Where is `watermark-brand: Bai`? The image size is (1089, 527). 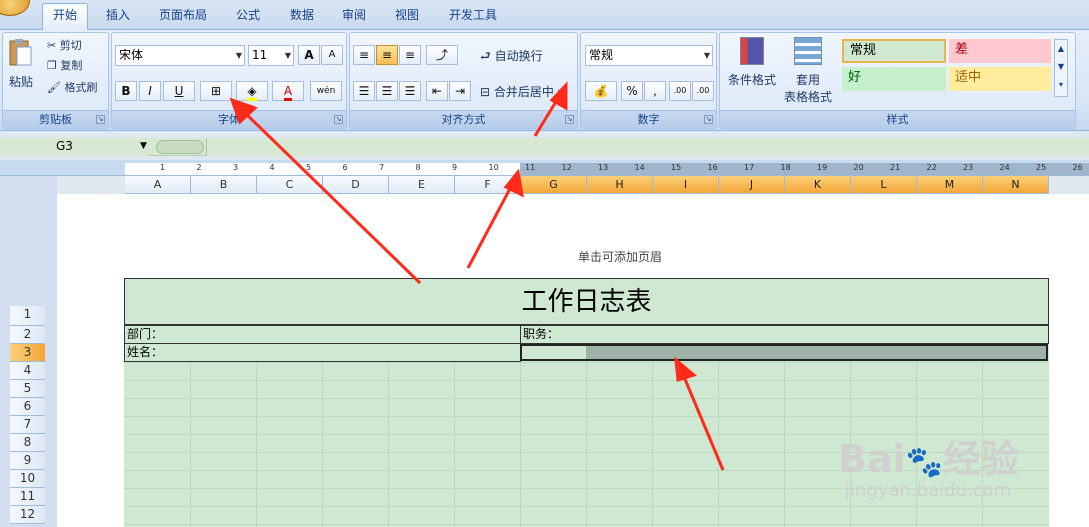 watermark-brand: Bai is located at coordinates (872, 459).